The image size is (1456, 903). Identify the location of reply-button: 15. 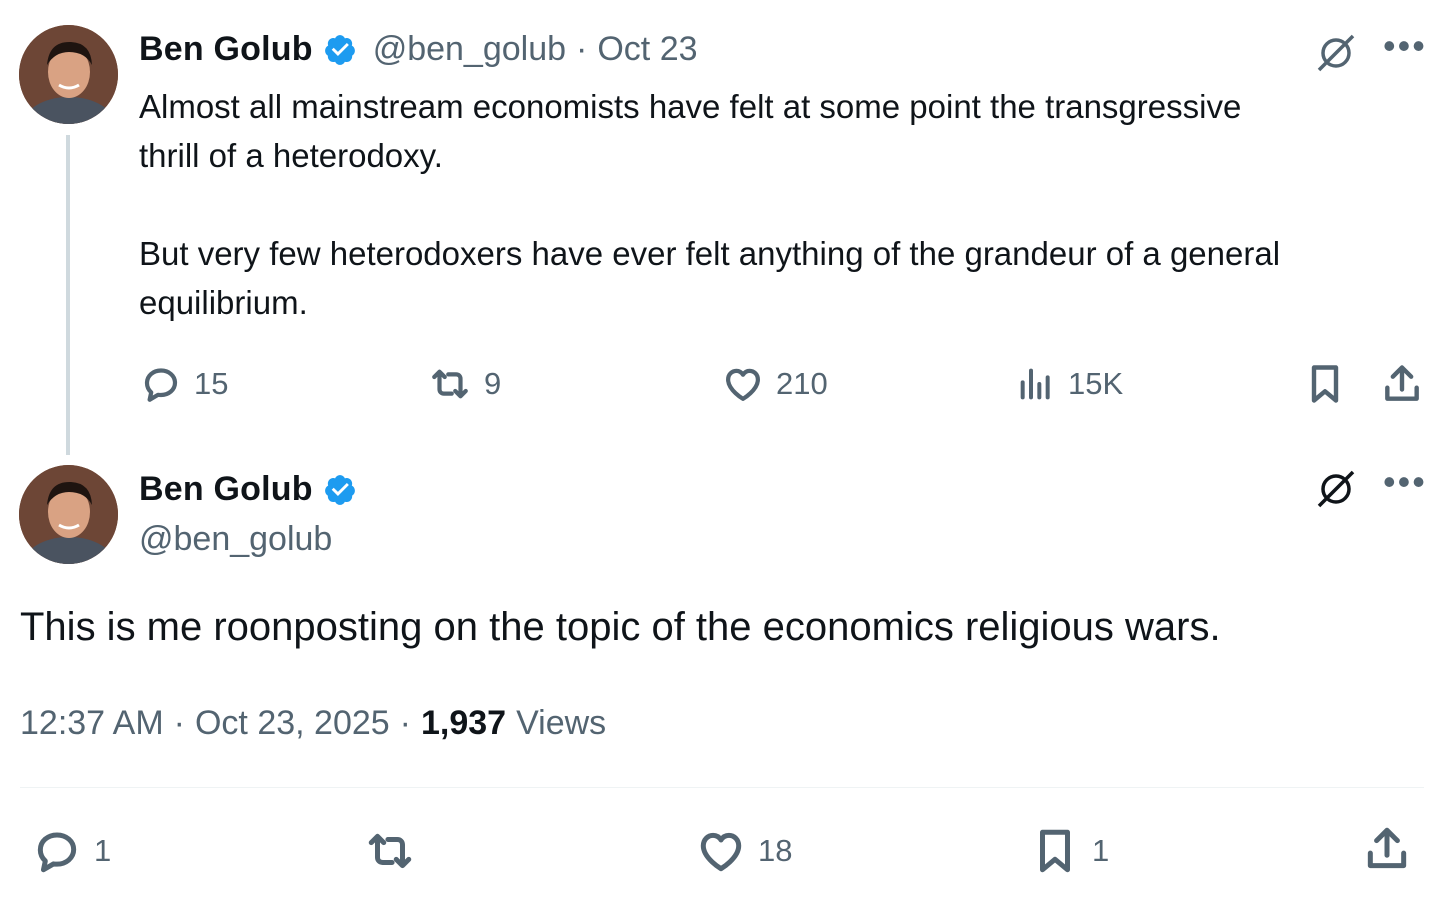
(184, 384).